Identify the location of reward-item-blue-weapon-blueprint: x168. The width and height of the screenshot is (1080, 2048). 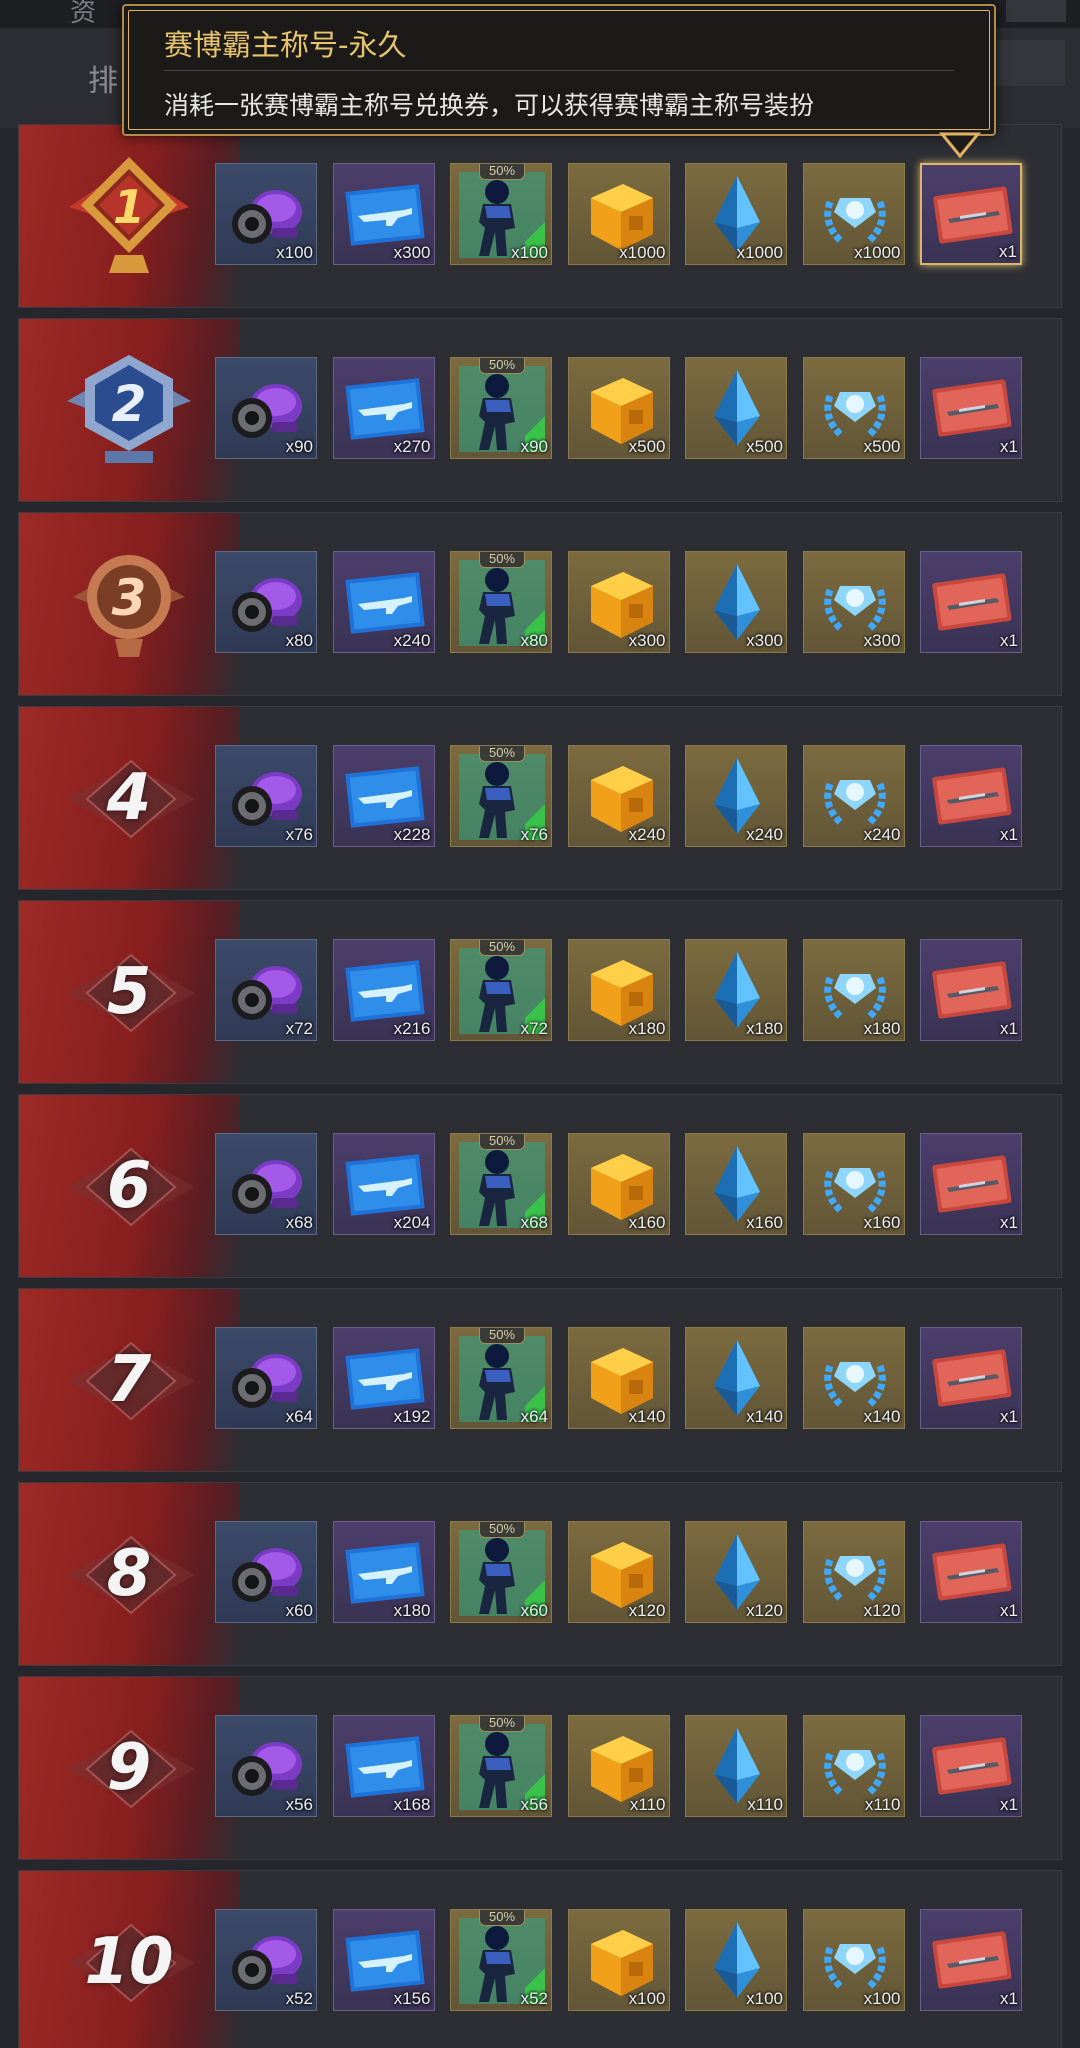
(383, 1766).